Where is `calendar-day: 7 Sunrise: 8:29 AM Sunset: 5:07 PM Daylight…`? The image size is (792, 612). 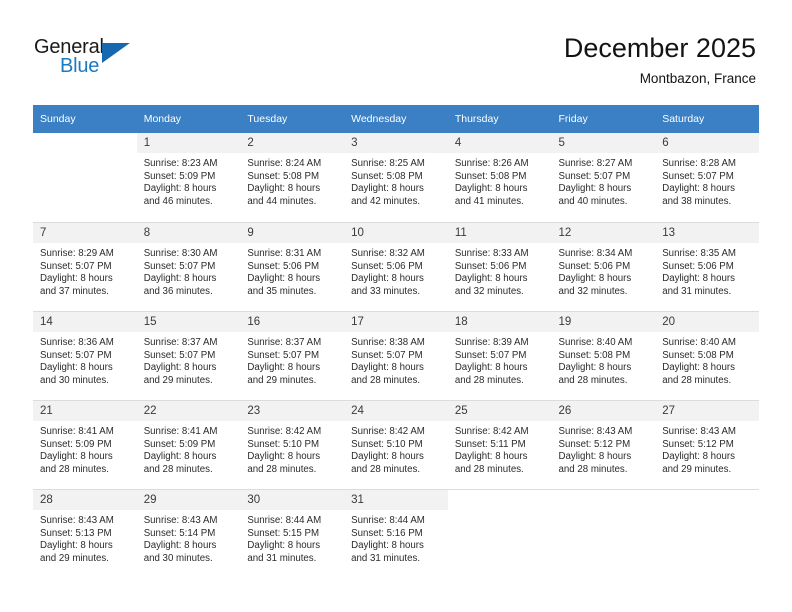 calendar-day: 7 Sunrise: 8:29 AM Sunset: 5:07 PM Daylight… is located at coordinates (85, 266).